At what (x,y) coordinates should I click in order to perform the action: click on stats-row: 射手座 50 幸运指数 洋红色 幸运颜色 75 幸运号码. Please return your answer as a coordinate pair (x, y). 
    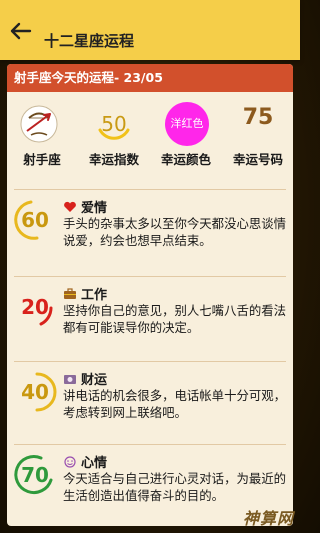
    Looking at the image, I should click on (150, 139).